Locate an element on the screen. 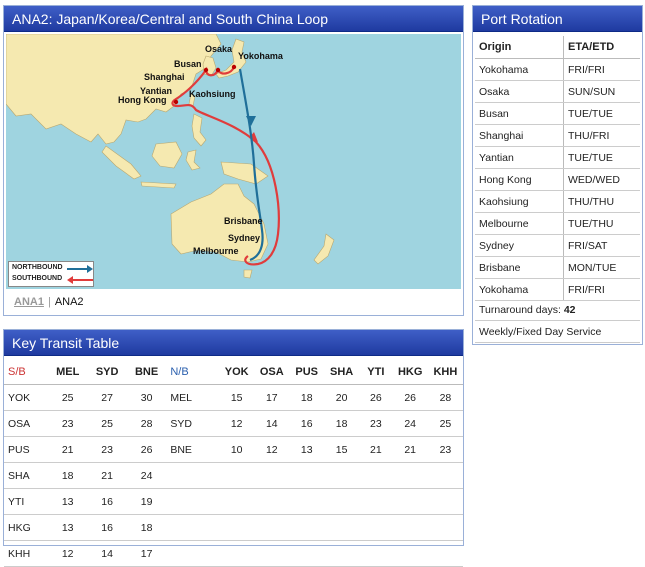  legend-northbound-label: NORTHBOUND is located at coordinates (37, 267).